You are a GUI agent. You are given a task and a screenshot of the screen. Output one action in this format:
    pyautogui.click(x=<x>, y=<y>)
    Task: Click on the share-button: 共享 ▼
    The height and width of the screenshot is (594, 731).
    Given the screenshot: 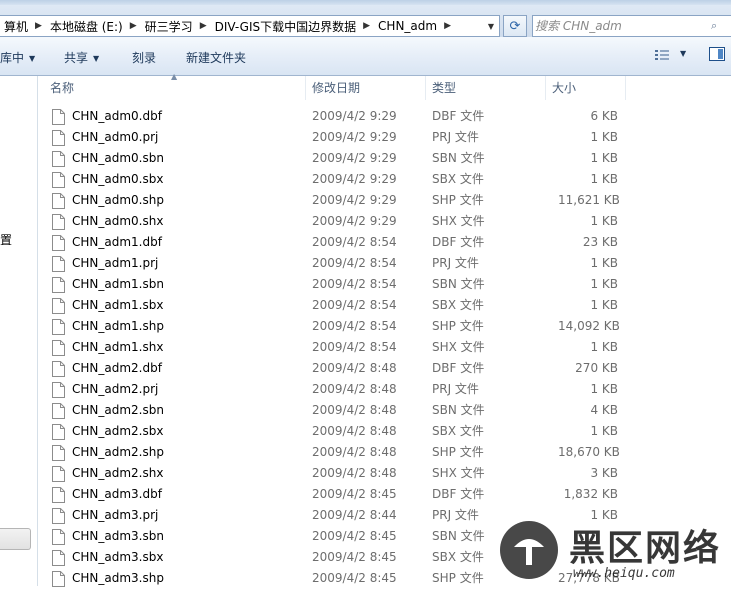 What is the action you would take?
    pyautogui.click(x=81, y=57)
    